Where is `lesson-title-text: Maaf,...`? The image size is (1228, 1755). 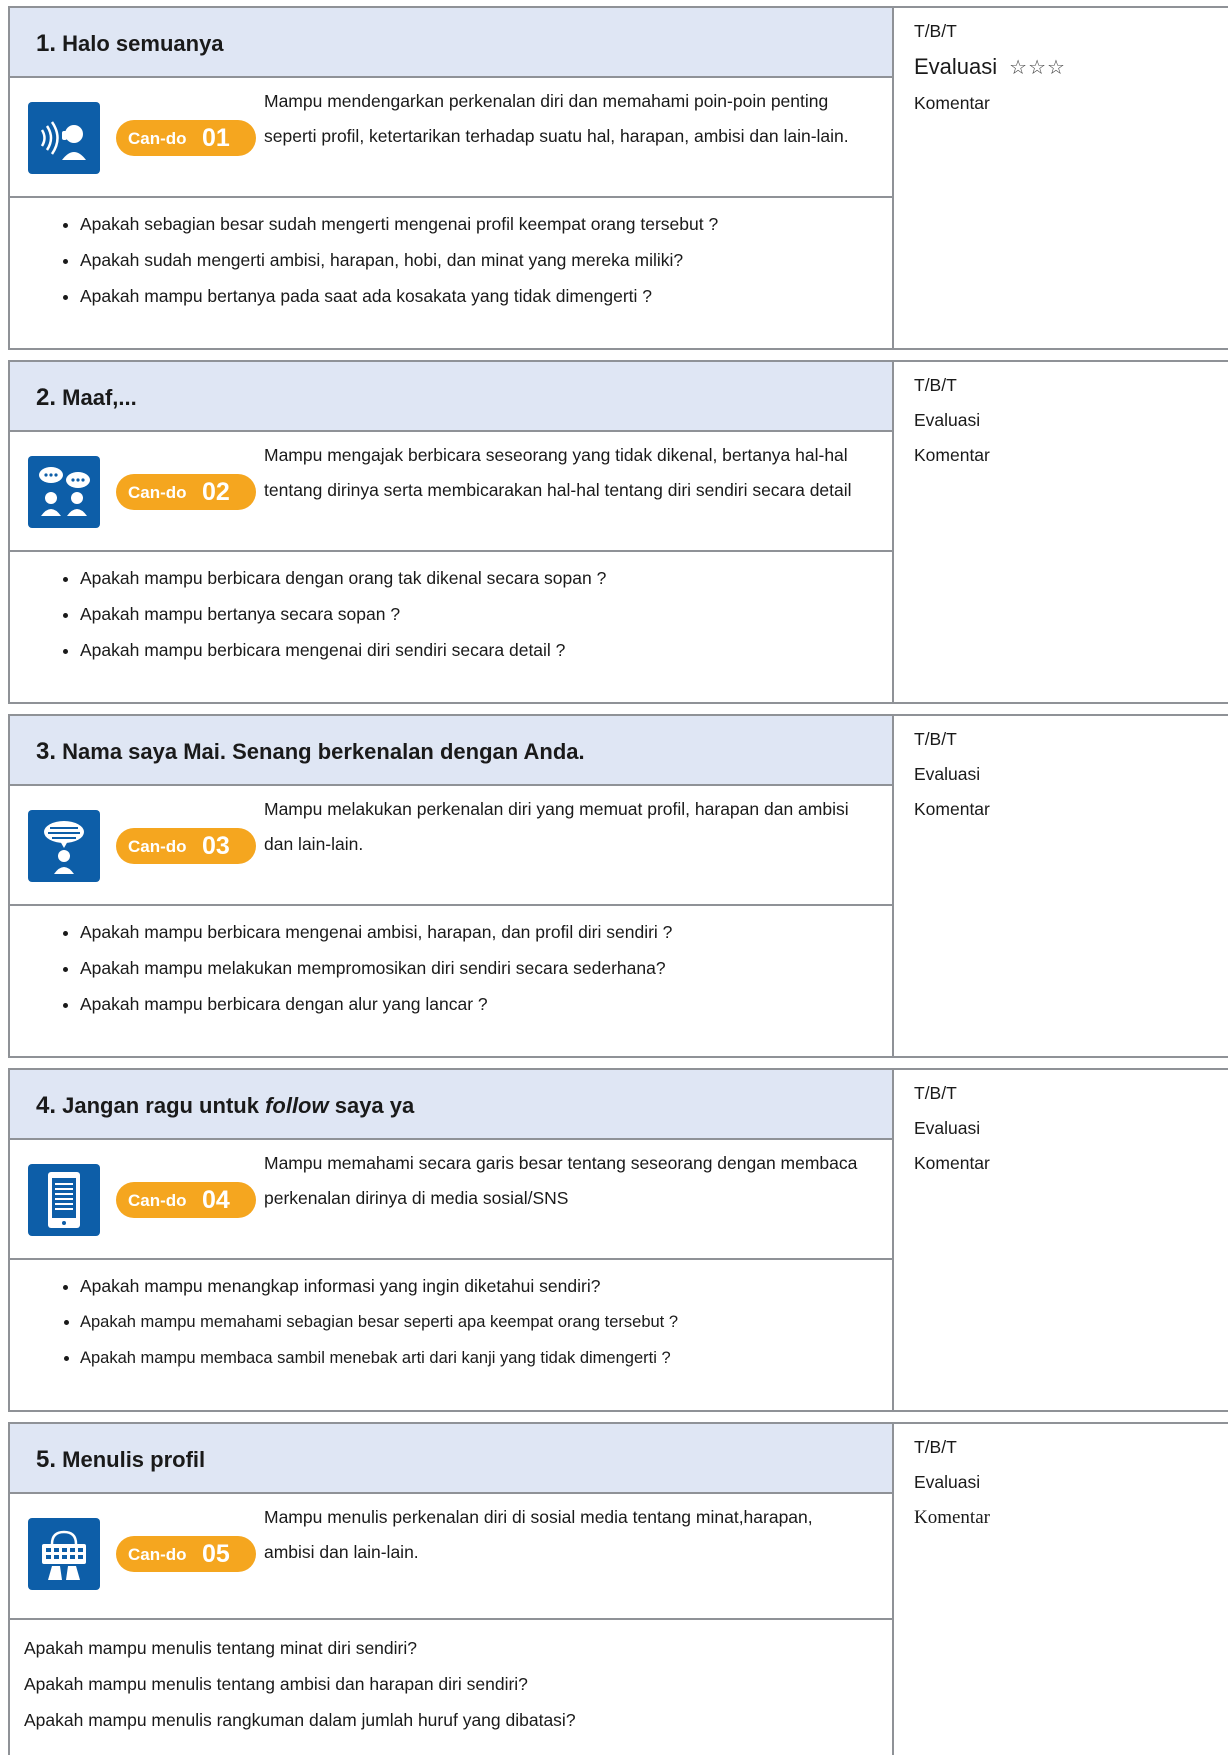 lesson-title-text: Maaf,... is located at coordinates (99, 397).